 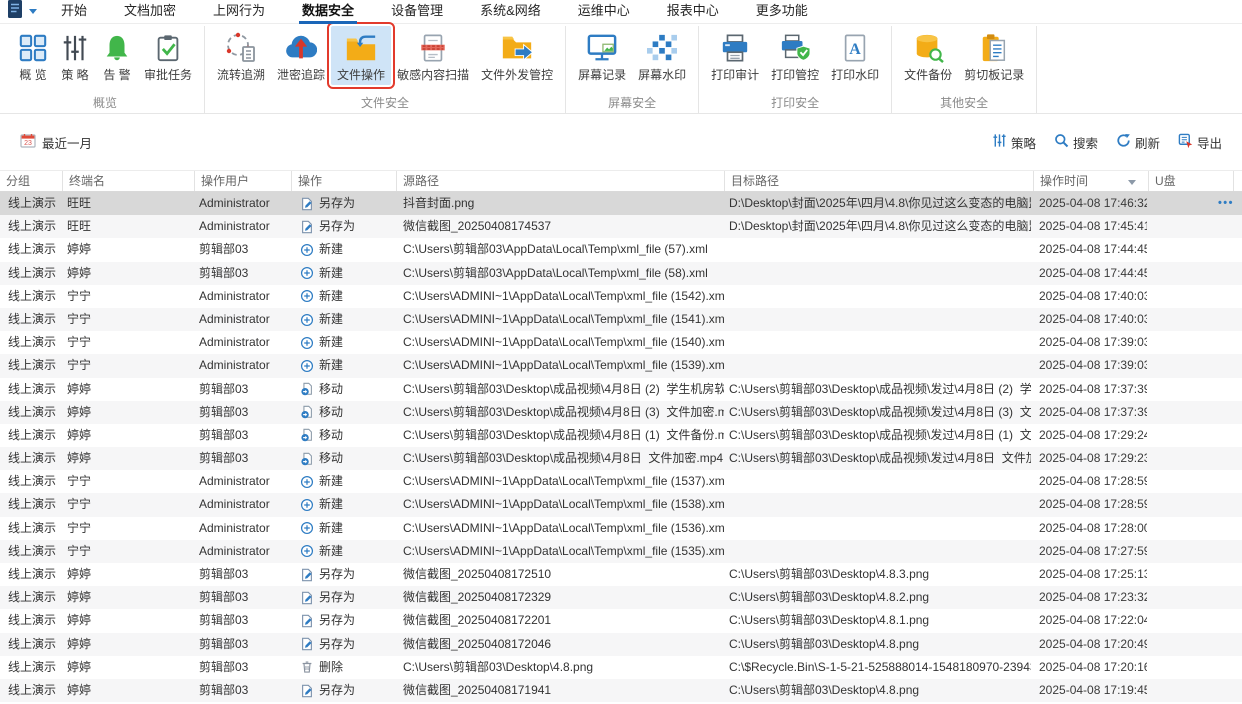 I want to click on ribbon-item-overview: 概 览, so click(x=33, y=55).